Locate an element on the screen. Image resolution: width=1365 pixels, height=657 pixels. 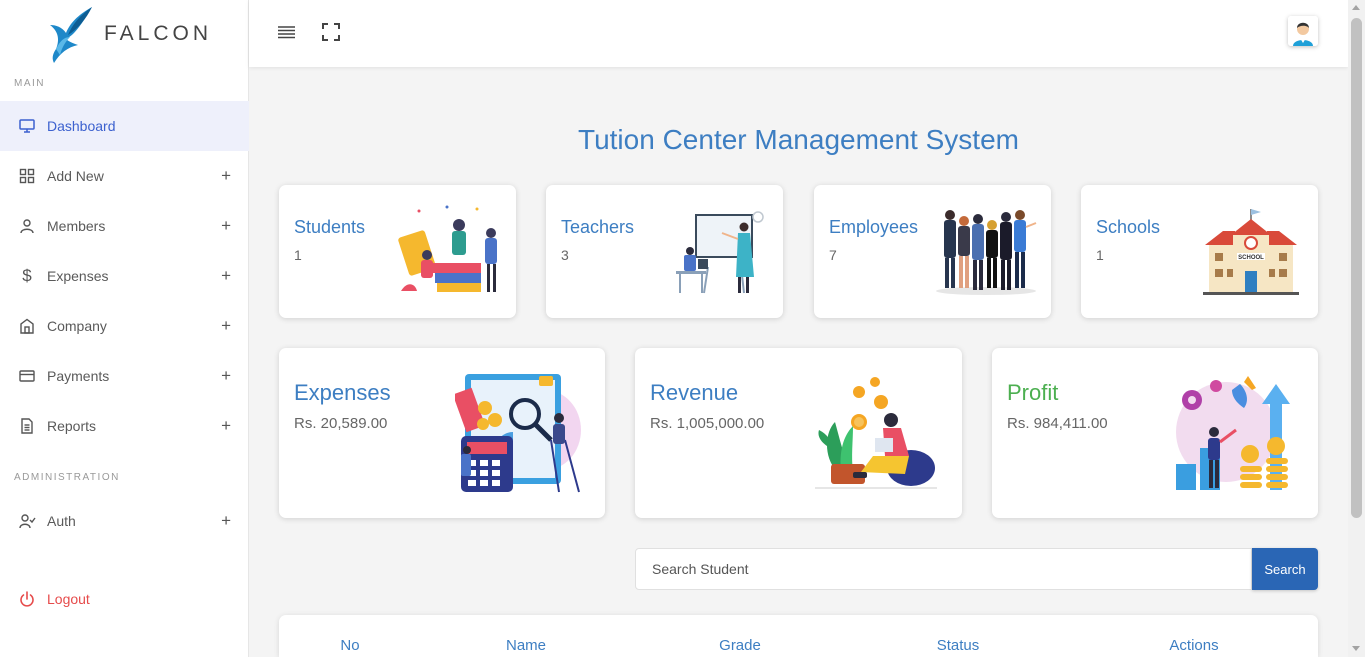
sidebar-admin-nav: Auth + is located at coordinates (124, 521).